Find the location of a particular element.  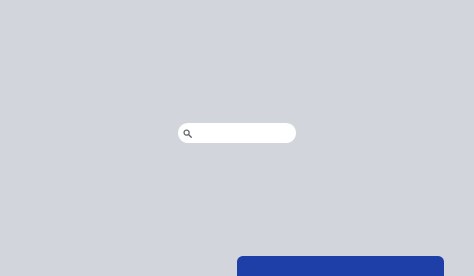

search-input is located at coordinates (244, 133).